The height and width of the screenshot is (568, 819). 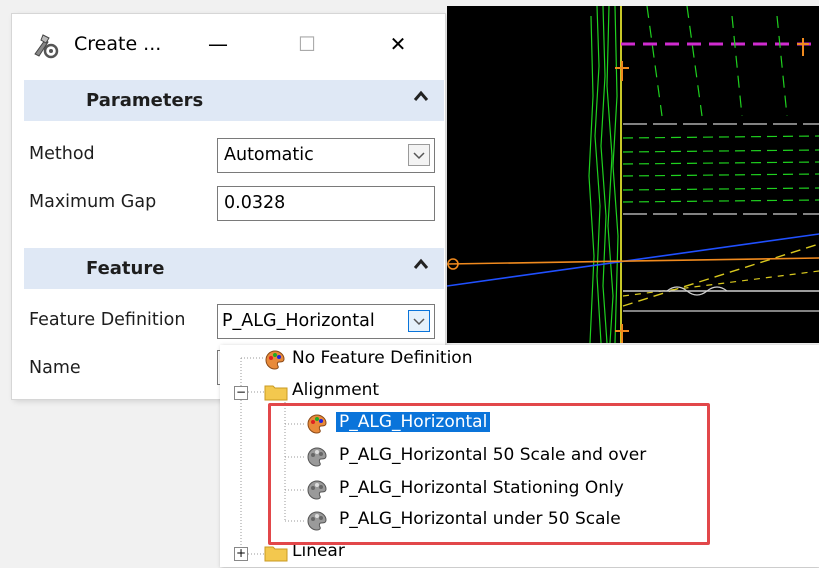 I want to click on palette-icon, so click(x=275, y=360).